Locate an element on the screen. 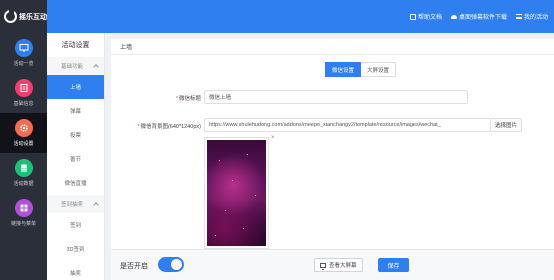 The width and height of the screenshot is (554, 280). submenu-item-wechat-live: 微信直播 is located at coordinates (75, 183).